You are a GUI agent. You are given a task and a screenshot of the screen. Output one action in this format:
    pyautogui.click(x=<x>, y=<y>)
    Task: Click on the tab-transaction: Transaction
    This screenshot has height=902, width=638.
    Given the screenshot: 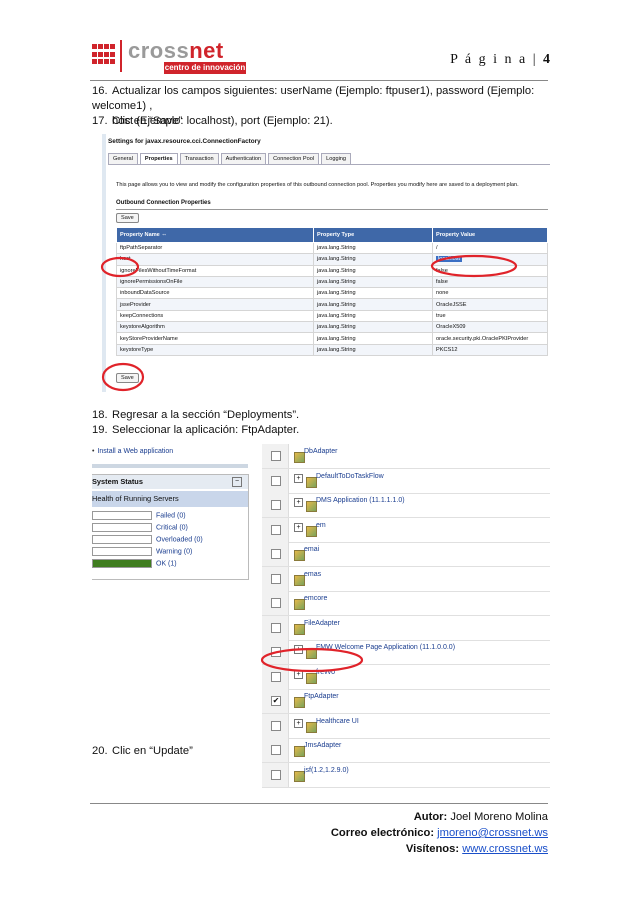 What is the action you would take?
    pyautogui.click(x=199, y=158)
    